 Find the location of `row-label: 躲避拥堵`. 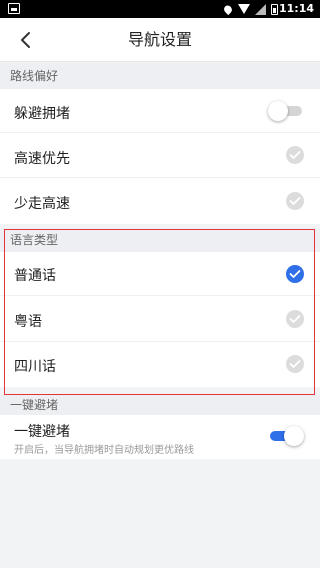

row-label: 躲避拥堵 is located at coordinates (42, 114).